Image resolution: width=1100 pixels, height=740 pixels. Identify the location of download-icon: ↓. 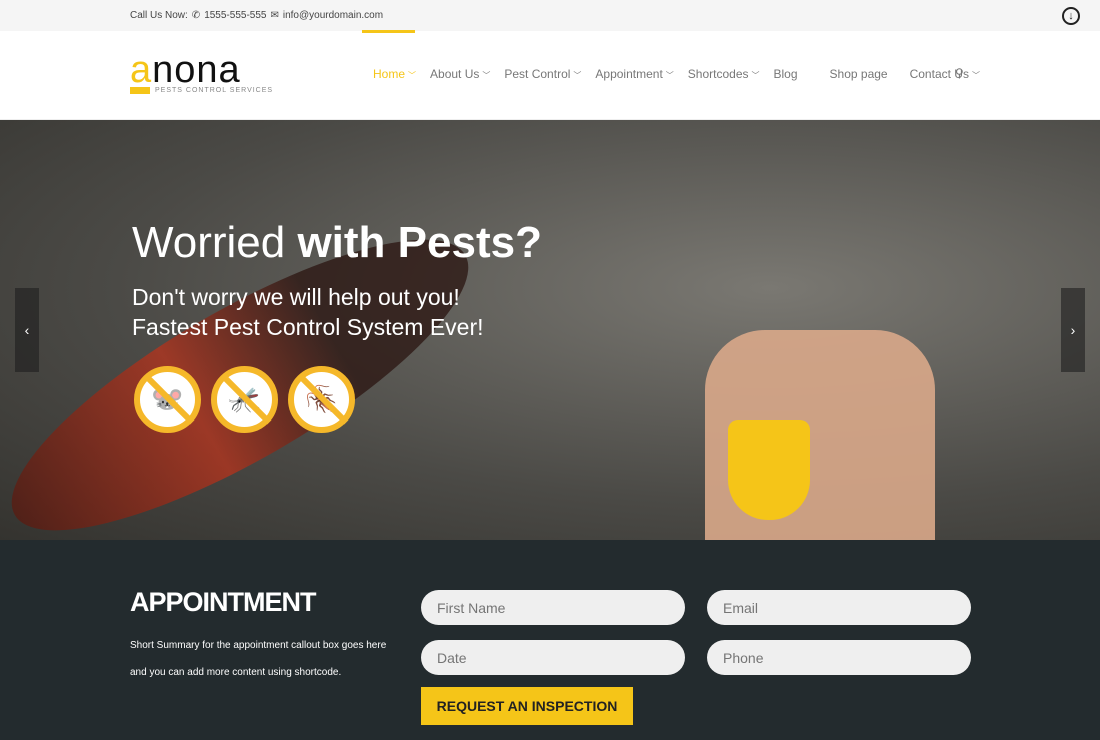
(1071, 16).